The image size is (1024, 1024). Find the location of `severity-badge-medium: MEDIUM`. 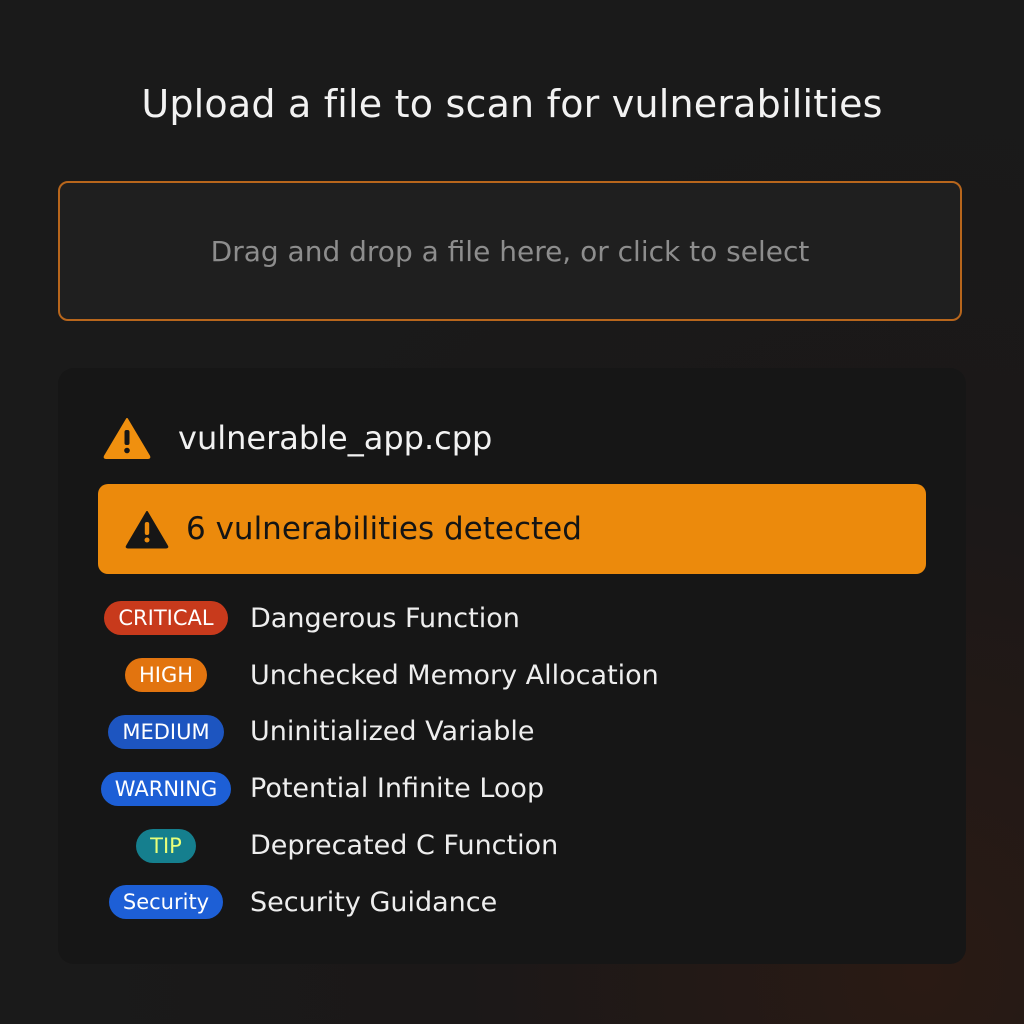

severity-badge-medium: MEDIUM is located at coordinates (166, 731).